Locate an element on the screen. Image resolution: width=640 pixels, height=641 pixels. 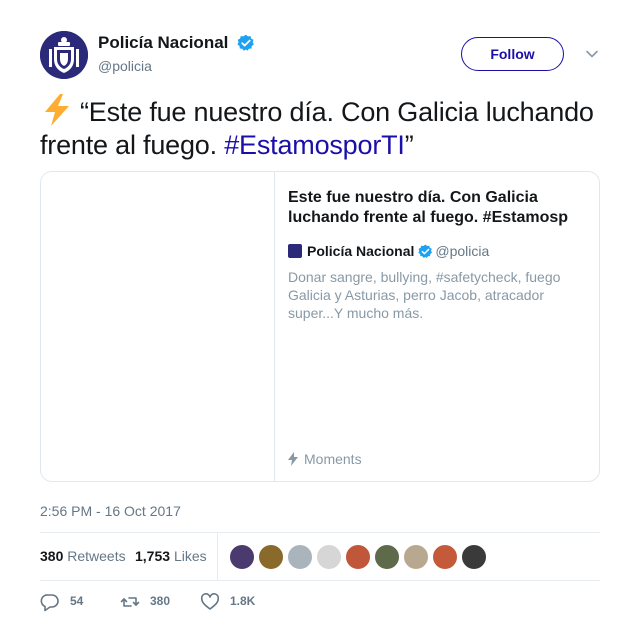
card-footer-label: Moments is located at coordinates (333, 459).